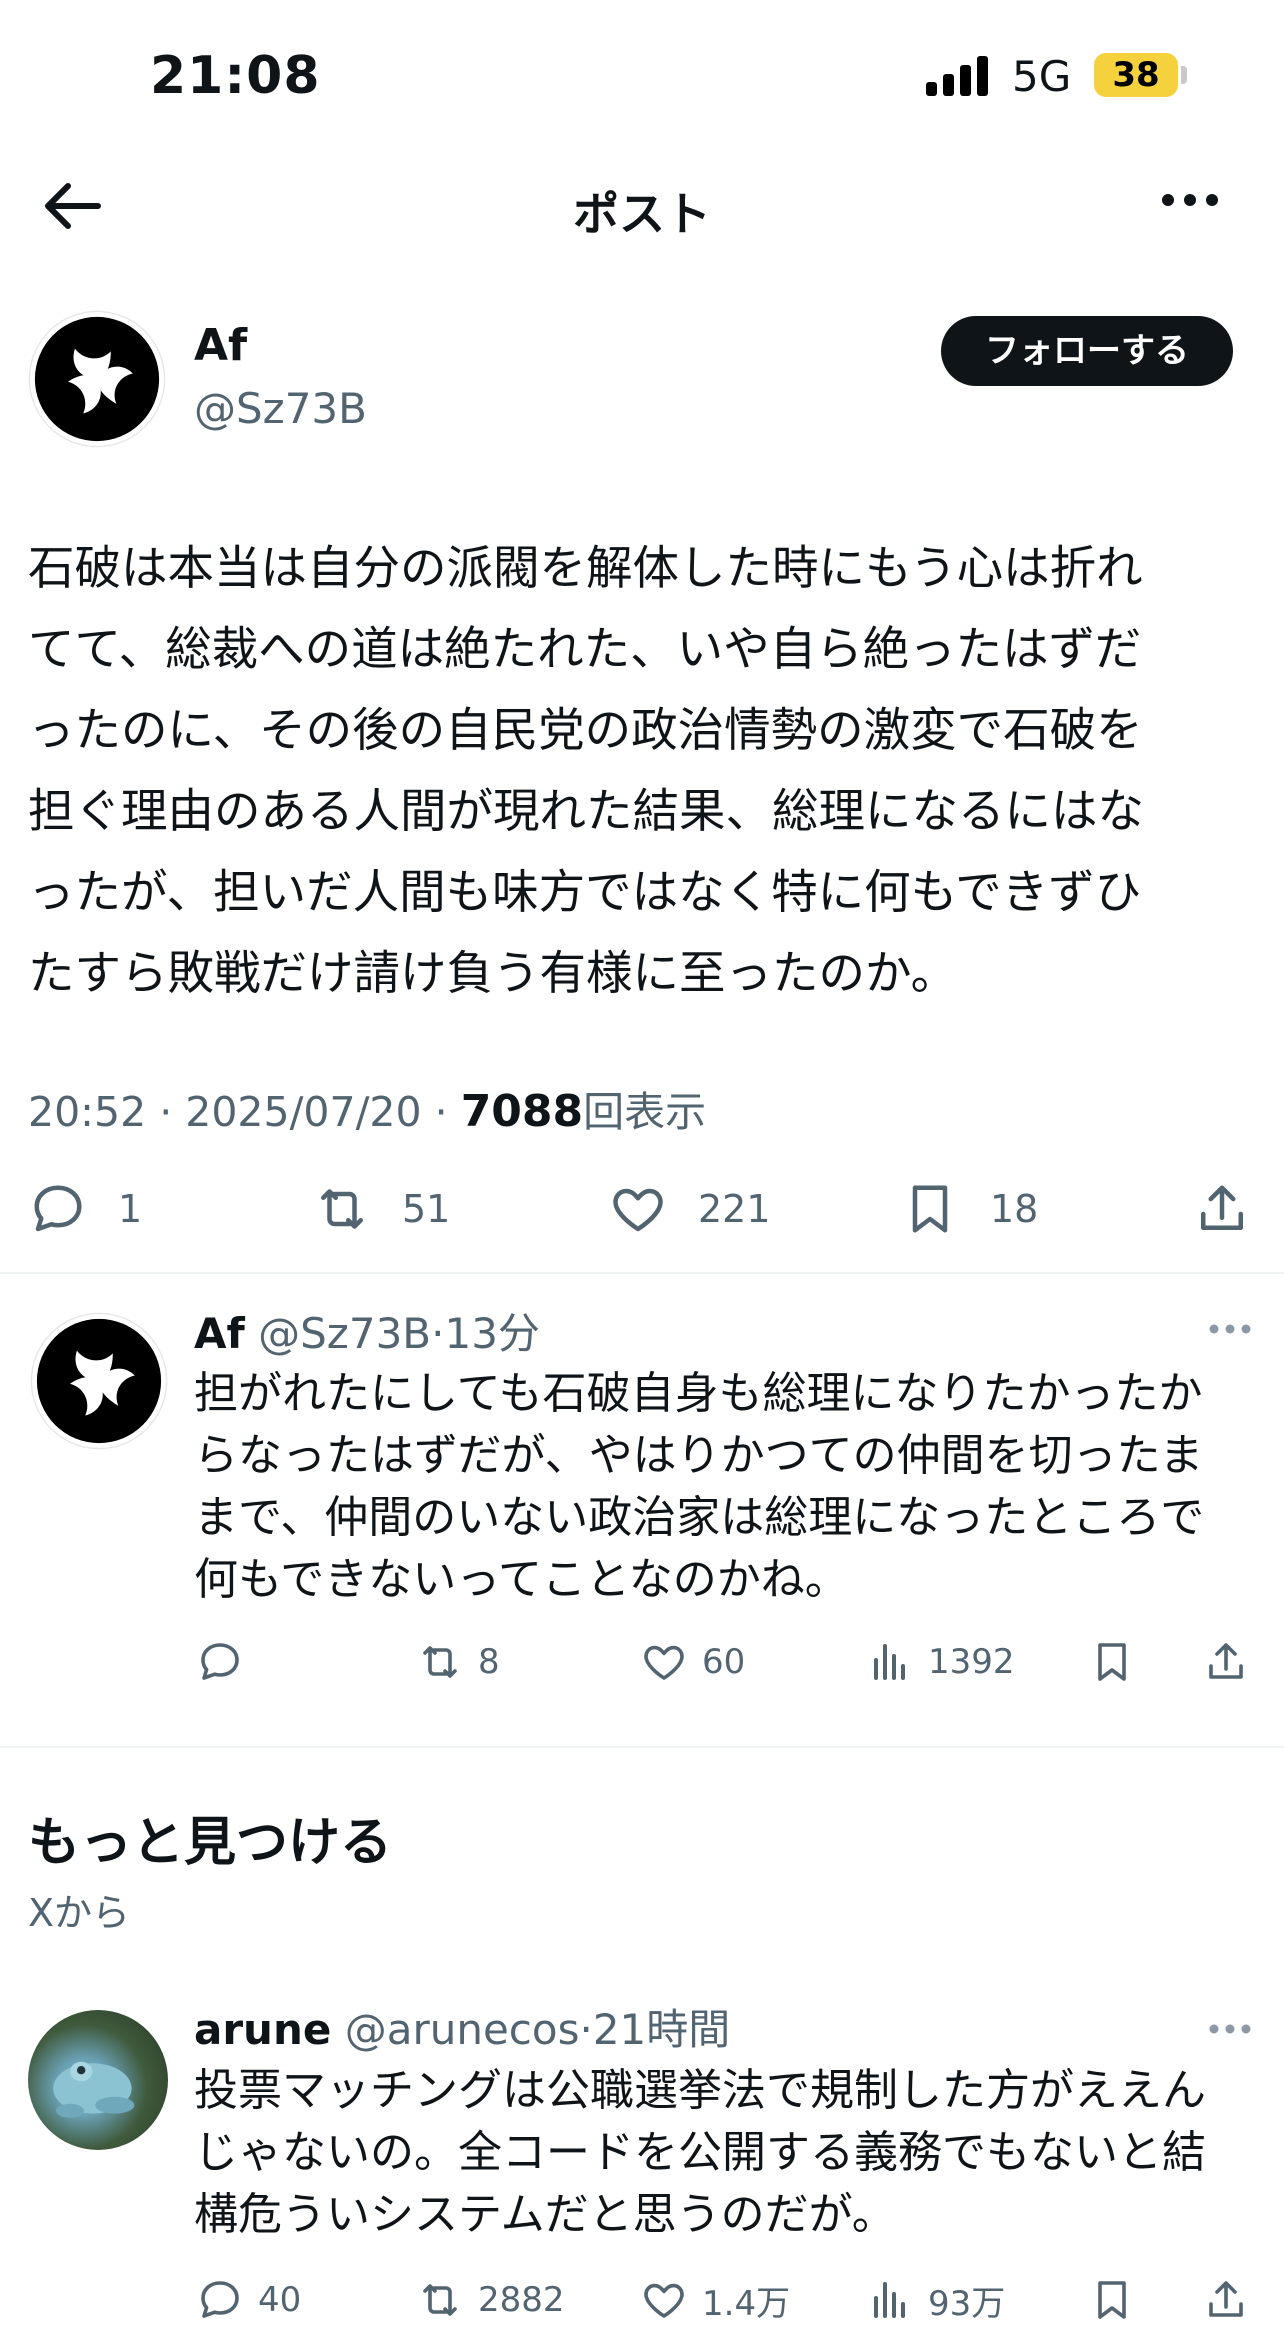 The height and width of the screenshot is (2342, 1284). What do you see at coordinates (746, 2303) in the screenshot?
I see `like-count: 1.4万` at bounding box center [746, 2303].